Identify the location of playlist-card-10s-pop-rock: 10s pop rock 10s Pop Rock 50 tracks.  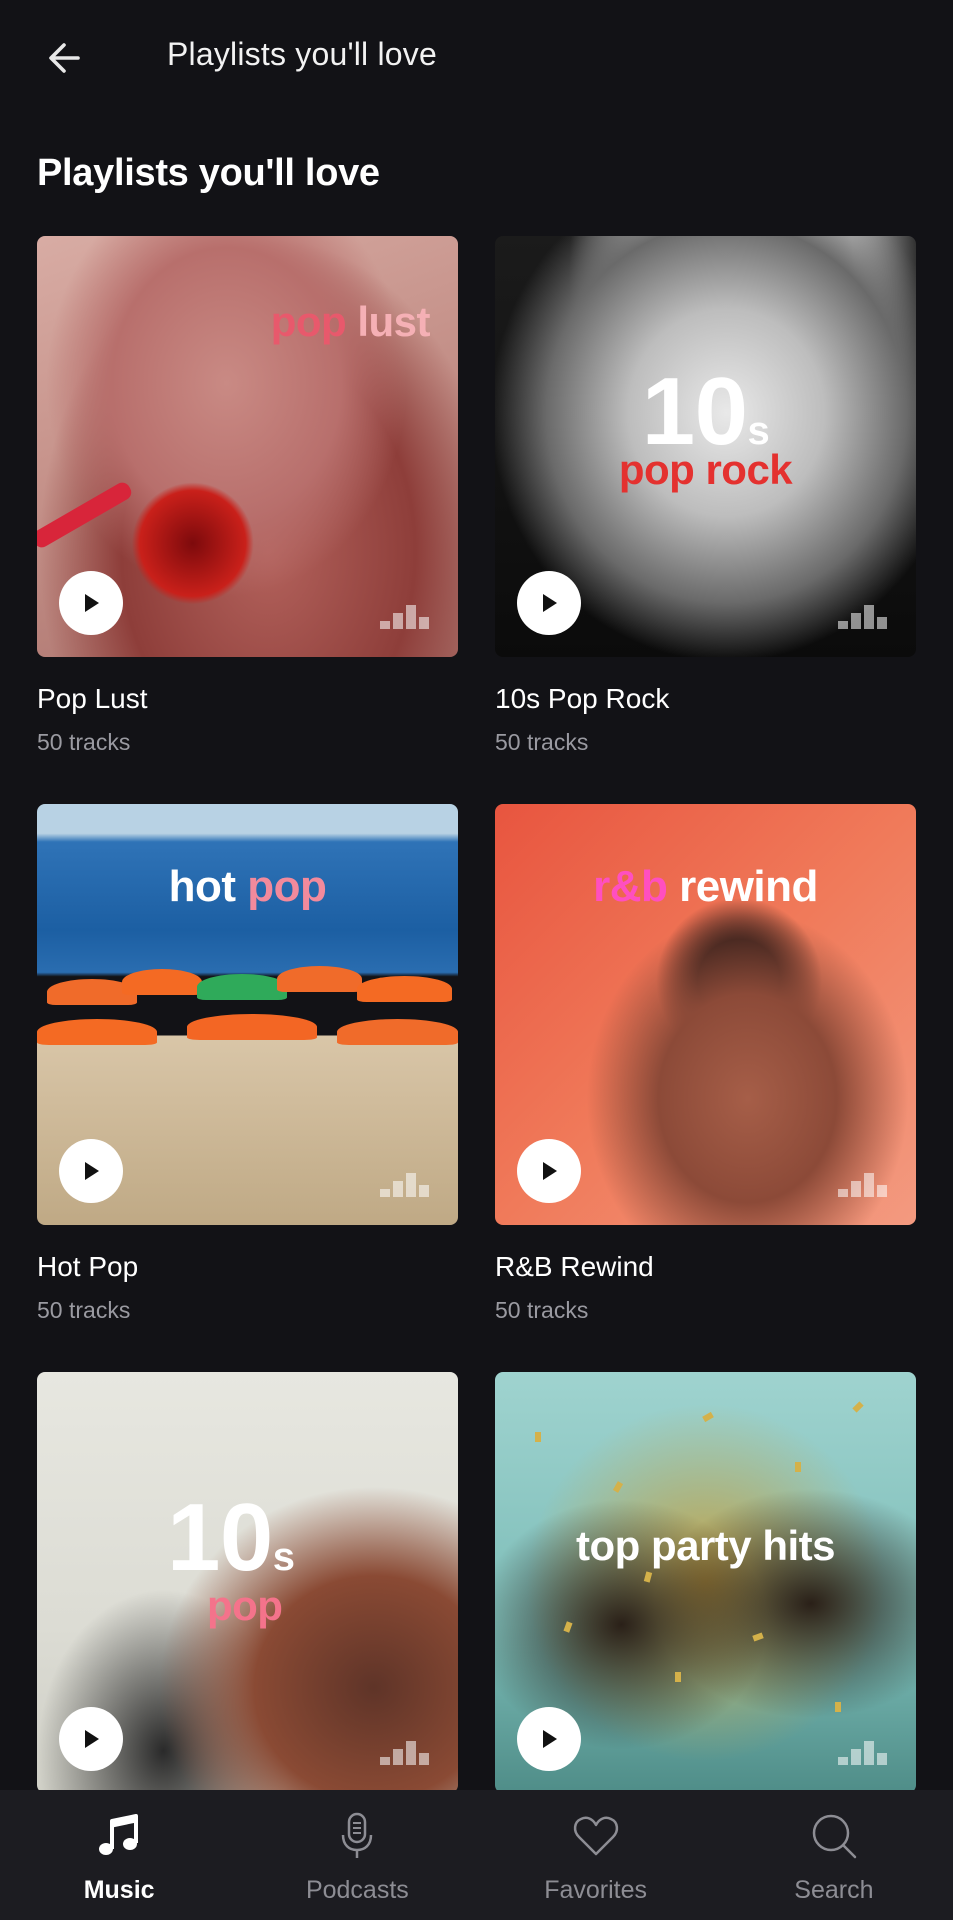
(705, 496).